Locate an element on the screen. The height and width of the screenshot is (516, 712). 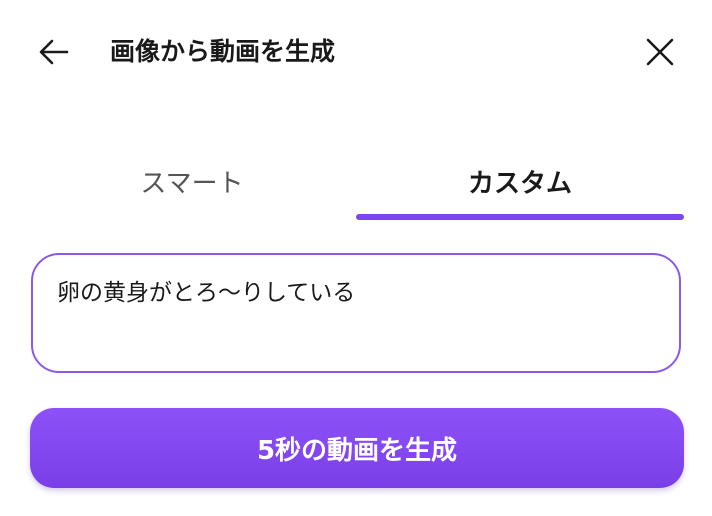
back-button is located at coordinates (54, 52).